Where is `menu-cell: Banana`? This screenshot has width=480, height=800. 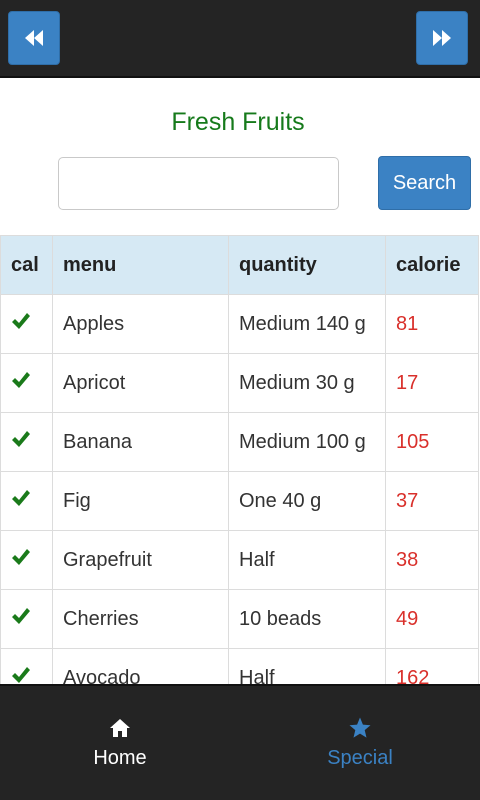 menu-cell: Banana is located at coordinates (140, 442).